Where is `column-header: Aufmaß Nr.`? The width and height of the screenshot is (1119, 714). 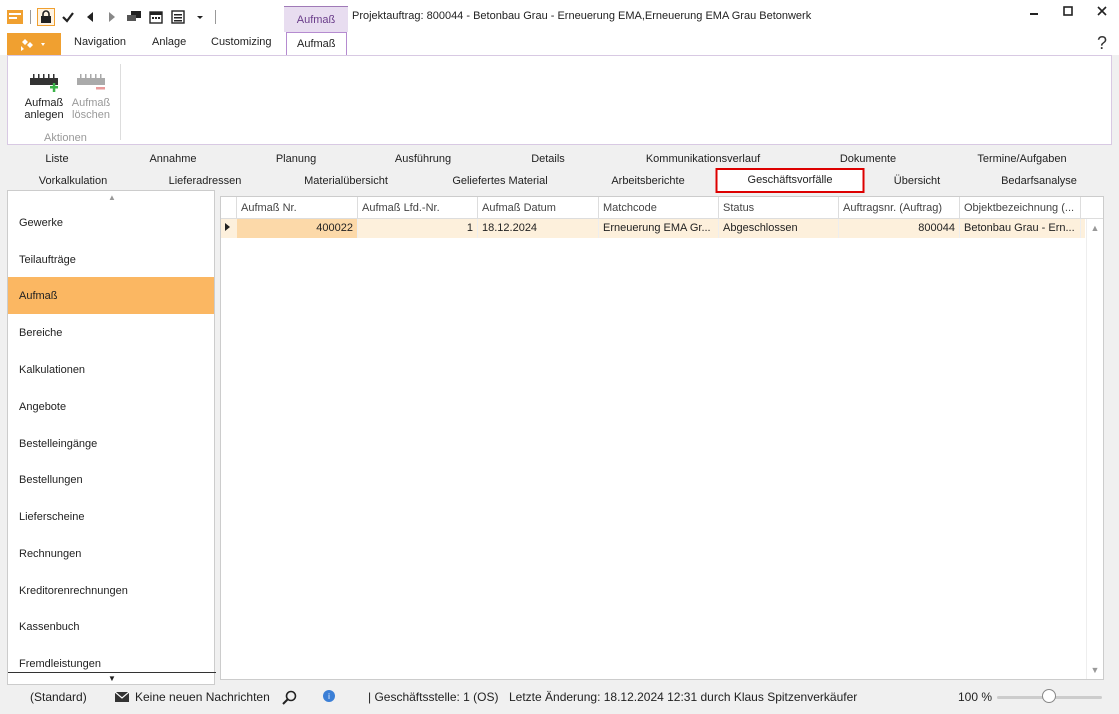 column-header: Aufmaß Nr. is located at coordinates (297, 208).